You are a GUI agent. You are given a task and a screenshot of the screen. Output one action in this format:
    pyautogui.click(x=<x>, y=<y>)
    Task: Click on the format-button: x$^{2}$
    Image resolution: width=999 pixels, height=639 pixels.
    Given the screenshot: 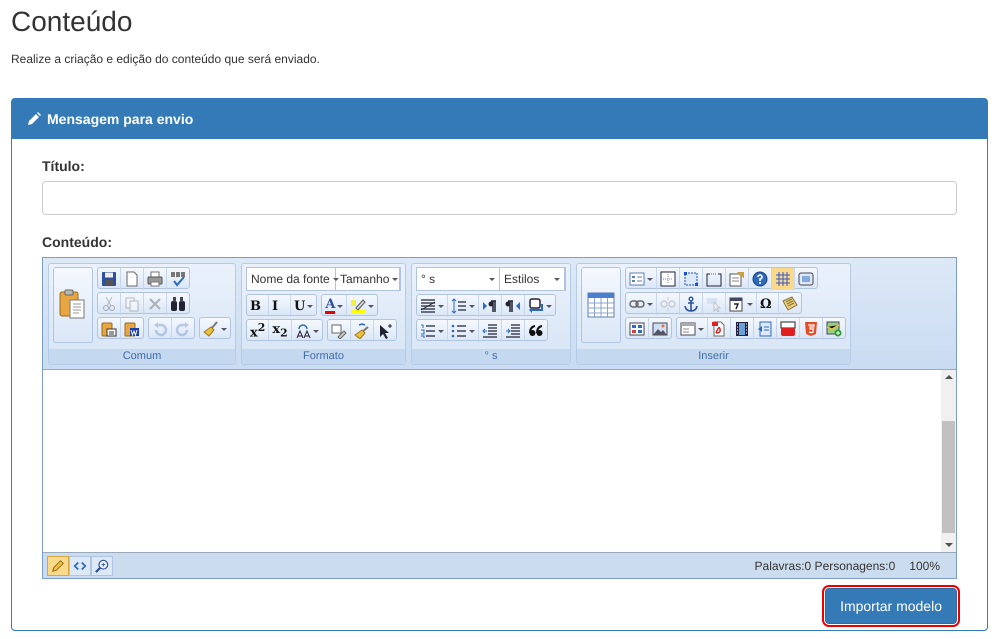 What is the action you would take?
    pyautogui.click(x=258, y=331)
    